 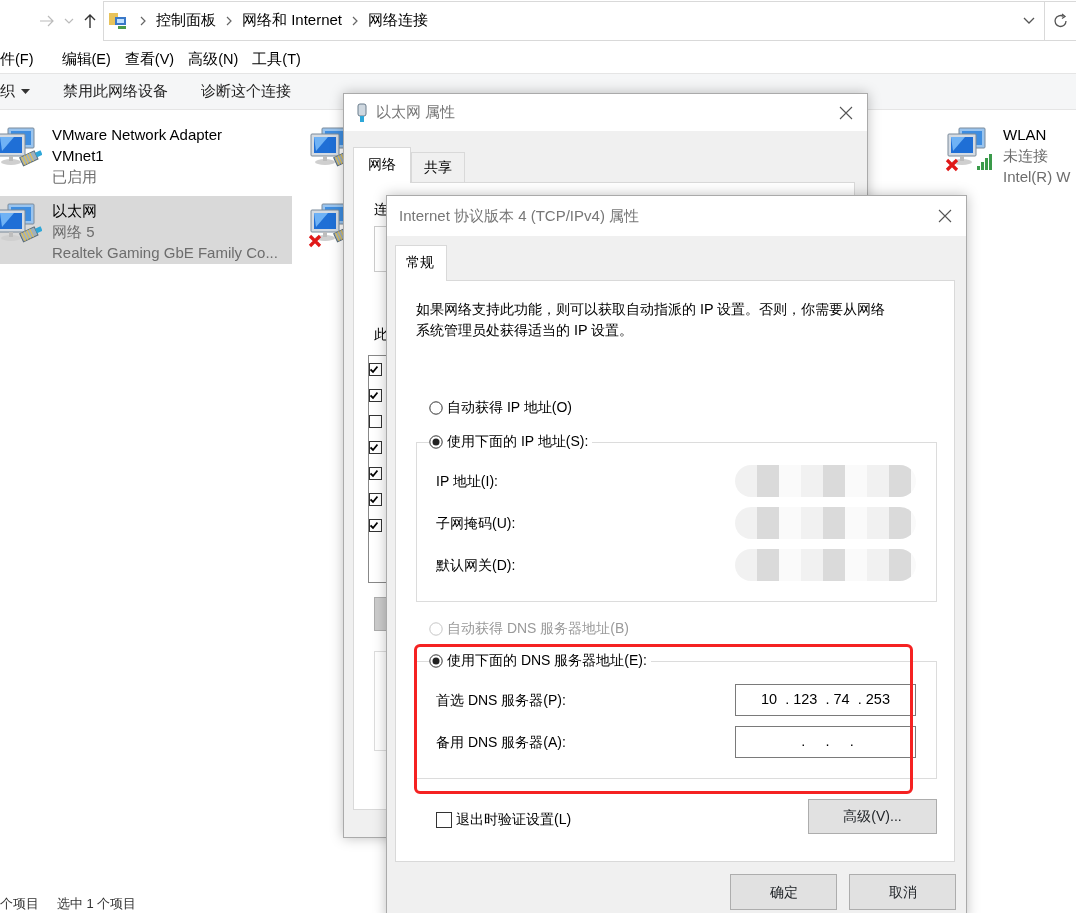 I want to click on adapter-name: 以太网, so click(x=75, y=211).